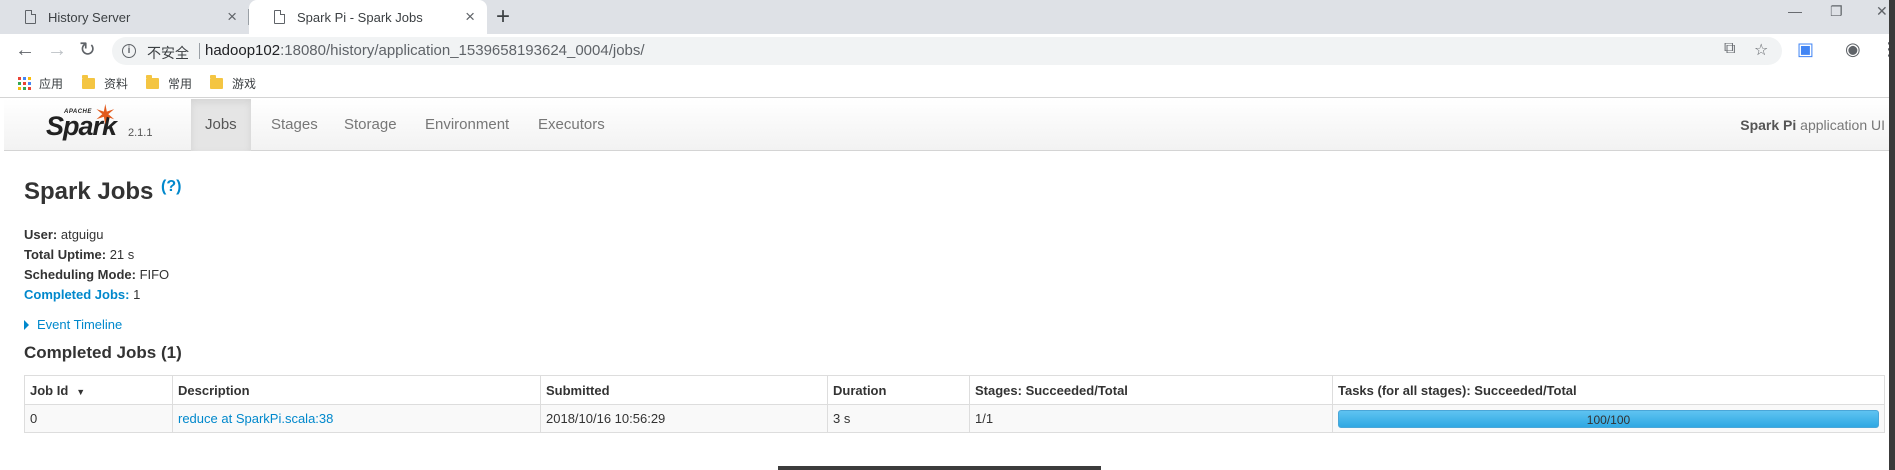 This screenshot has height=470, width=1895. I want to click on spark-version: 2.1.1, so click(140, 133).